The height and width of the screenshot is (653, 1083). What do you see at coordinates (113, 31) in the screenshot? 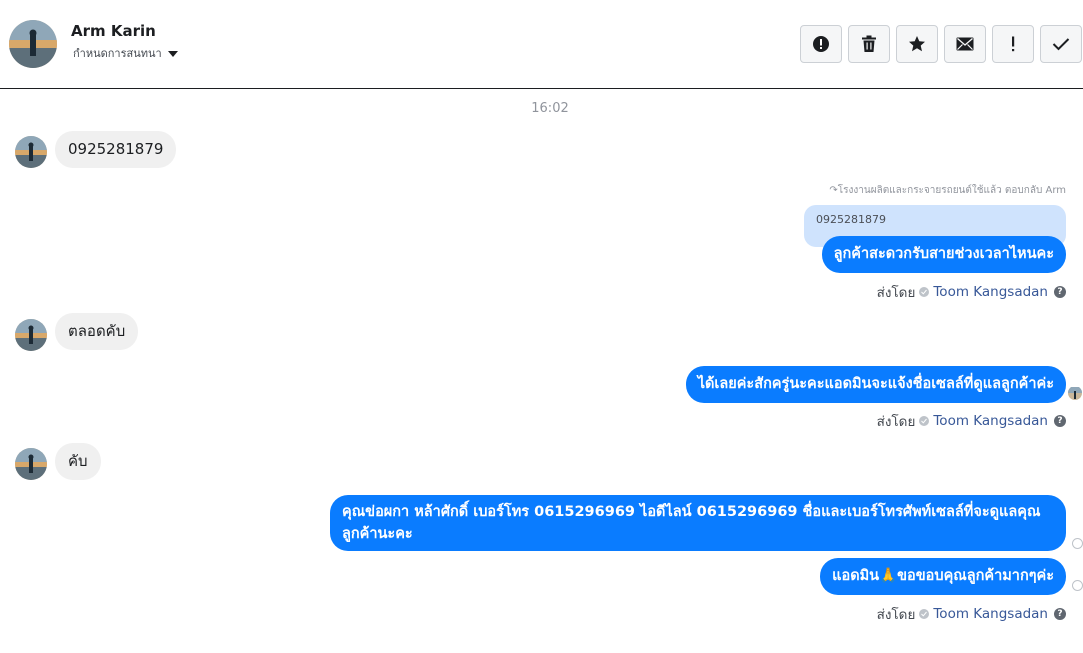
I see `contact-name: Arm Karin` at bounding box center [113, 31].